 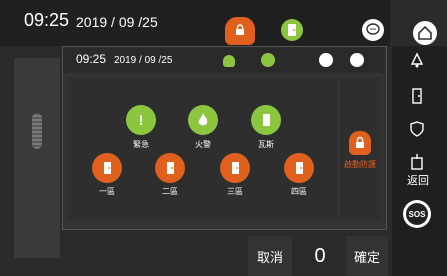 I want to click on popup-door-icon, so click(x=268, y=60).